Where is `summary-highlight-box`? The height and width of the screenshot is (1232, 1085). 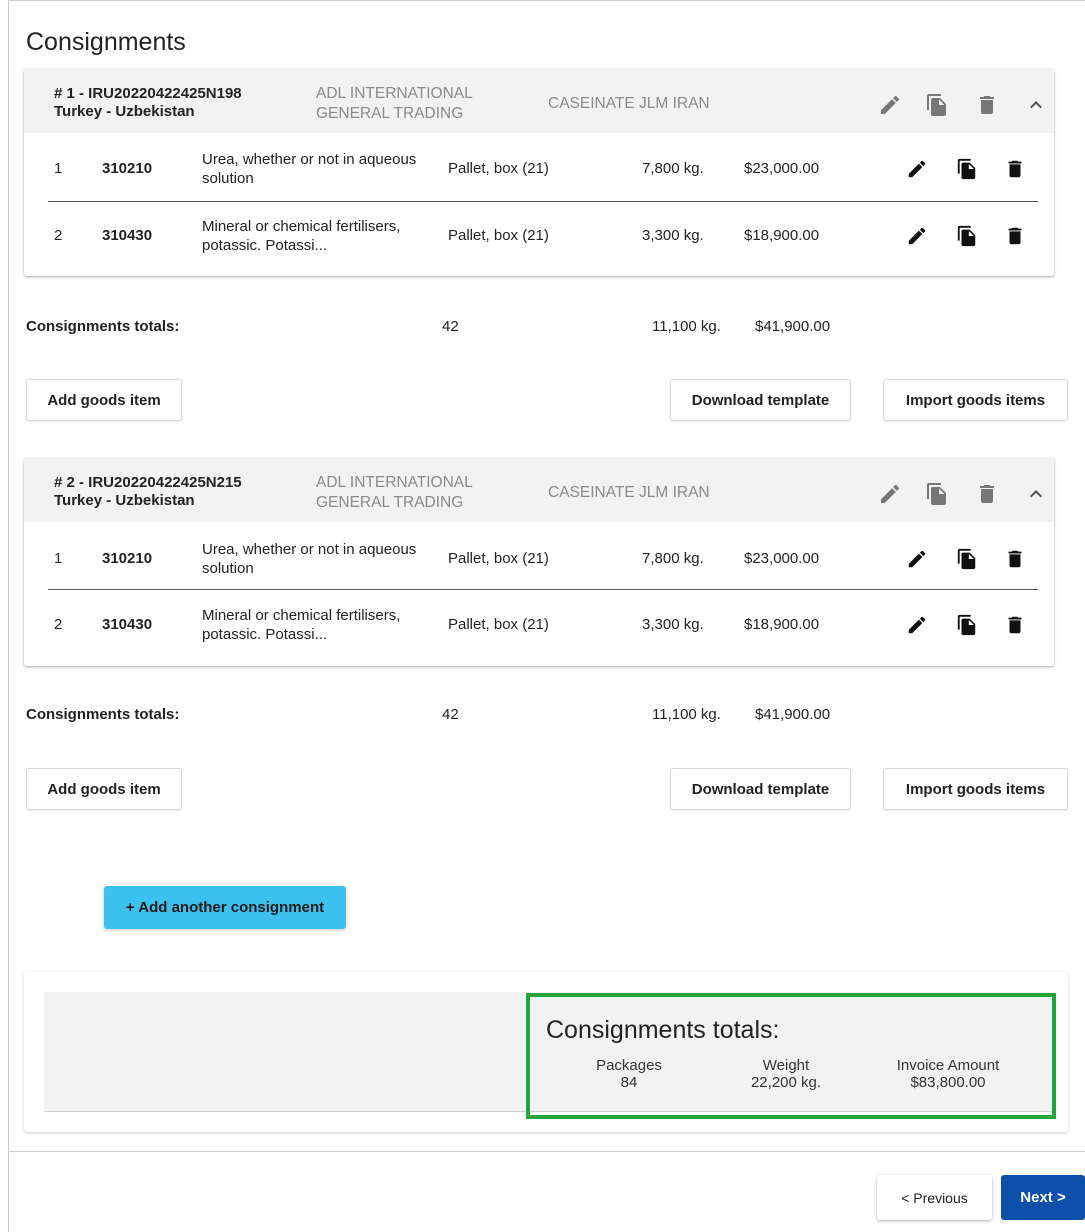
summary-highlight-box is located at coordinates (791, 1056).